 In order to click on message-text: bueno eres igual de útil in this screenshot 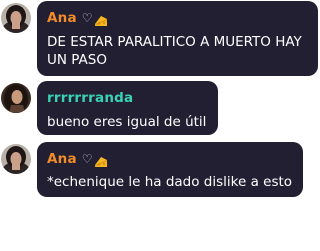, I will do `click(127, 122)`.